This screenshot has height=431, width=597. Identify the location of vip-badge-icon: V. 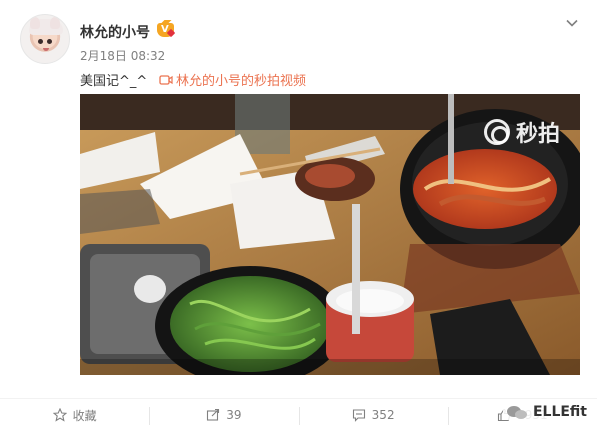
(166, 29).